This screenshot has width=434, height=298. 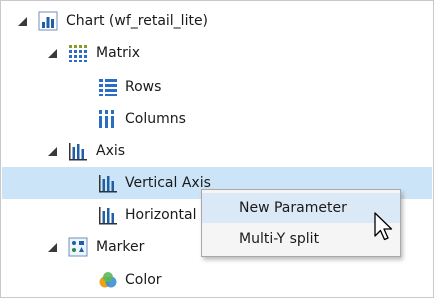 What do you see at coordinates (143, 87) in the screenshot?
I see `tree-item-label: Rows` at bounding box center [143, 87].